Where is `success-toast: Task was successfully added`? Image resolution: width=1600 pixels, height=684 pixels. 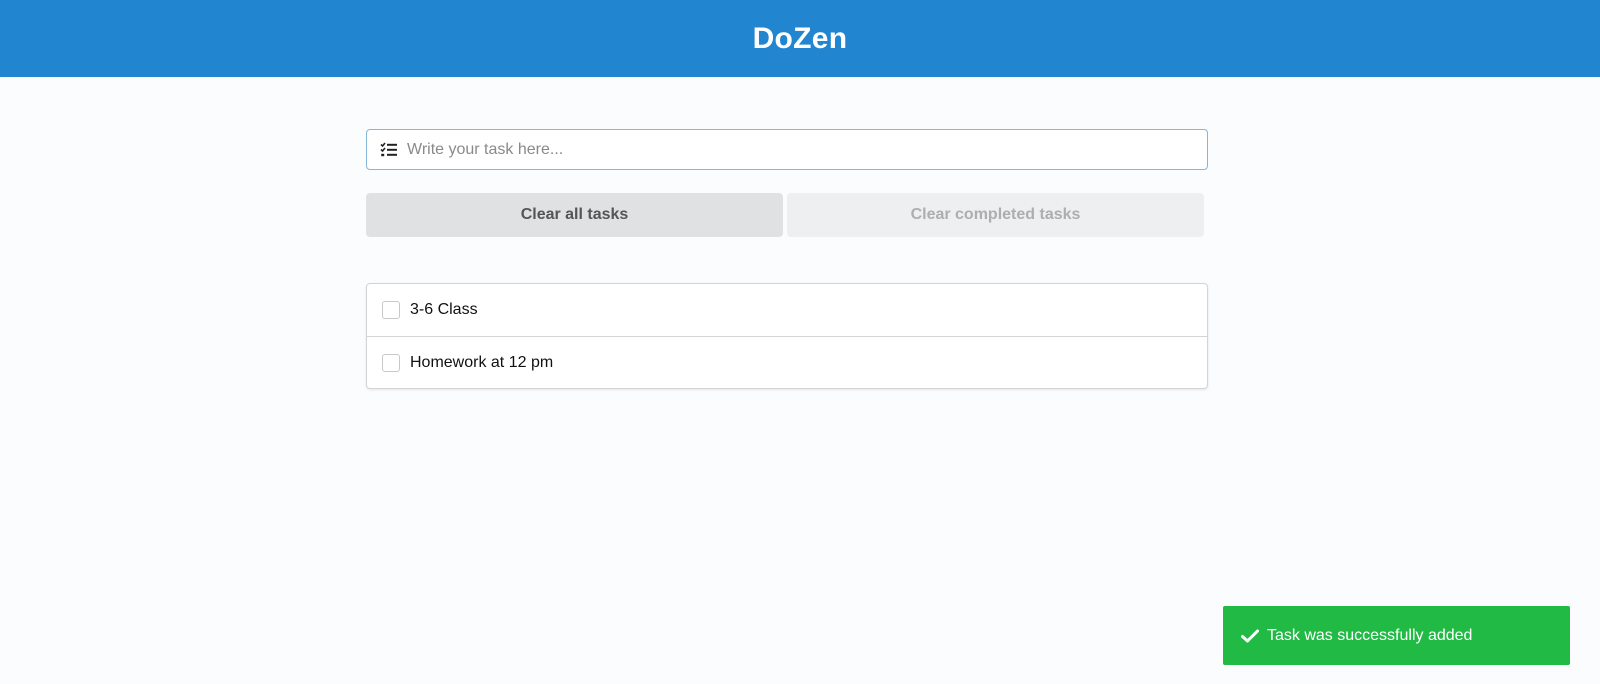 success-toast: Task was successfully added is located at coordinates (1396, 635).